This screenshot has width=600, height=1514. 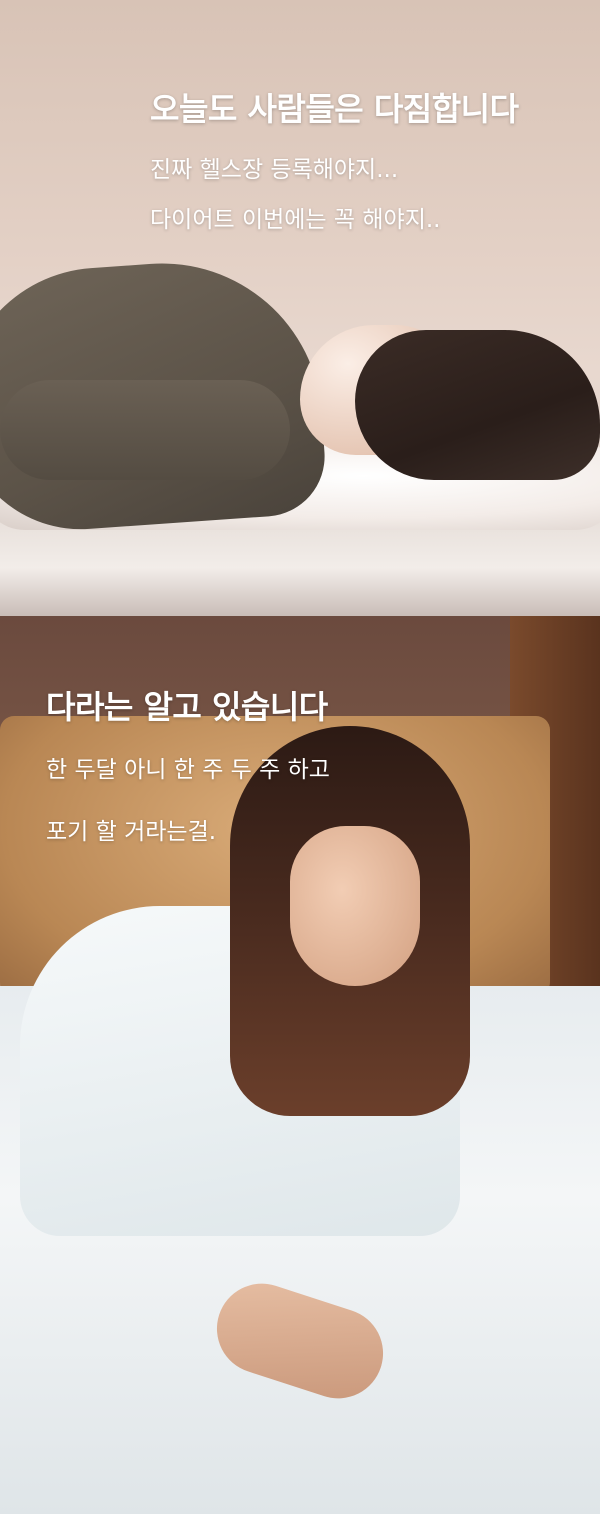 What do you see at coordinates (477, 405) in the screenshot?
I see `person-hair` at bounding box center [477, 405].